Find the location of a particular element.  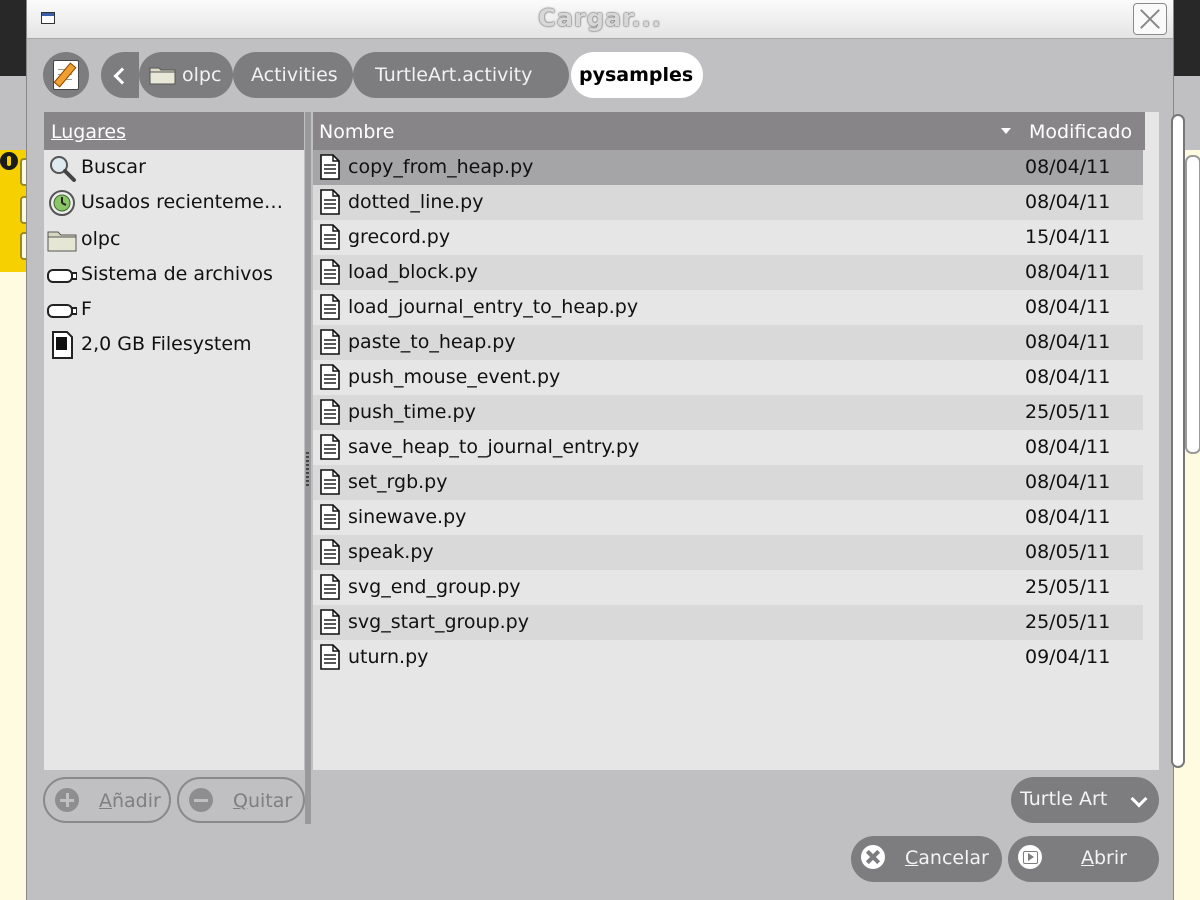

add-place-button: Añadir is located at coordinates (107, 800).